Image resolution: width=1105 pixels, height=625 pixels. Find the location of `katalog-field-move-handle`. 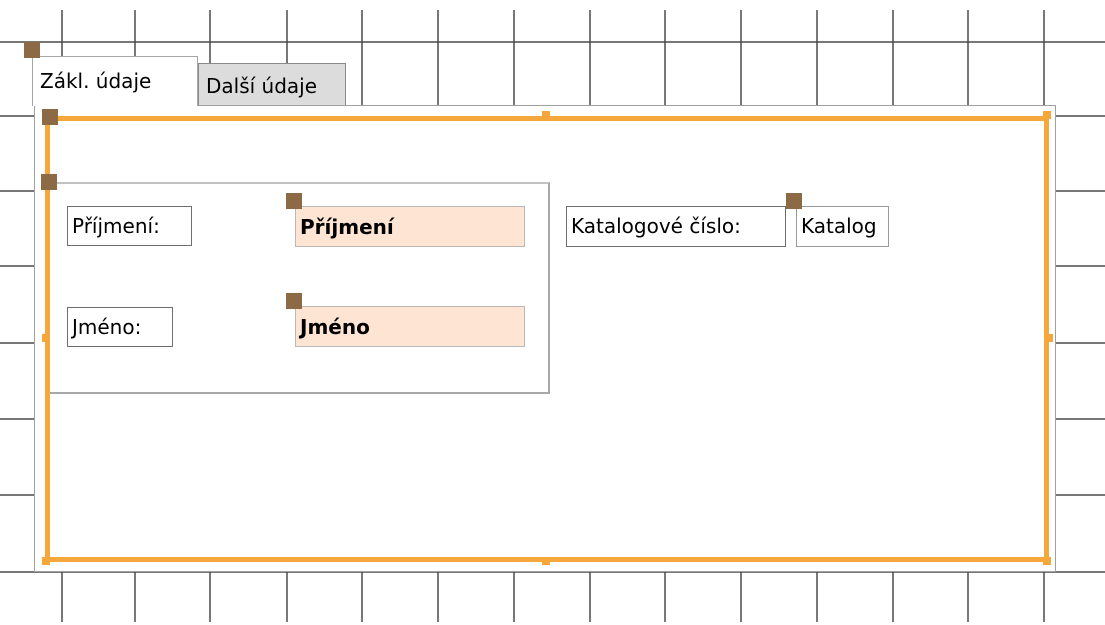

katalog-field-move-handle is located at coordinates (794, 201).